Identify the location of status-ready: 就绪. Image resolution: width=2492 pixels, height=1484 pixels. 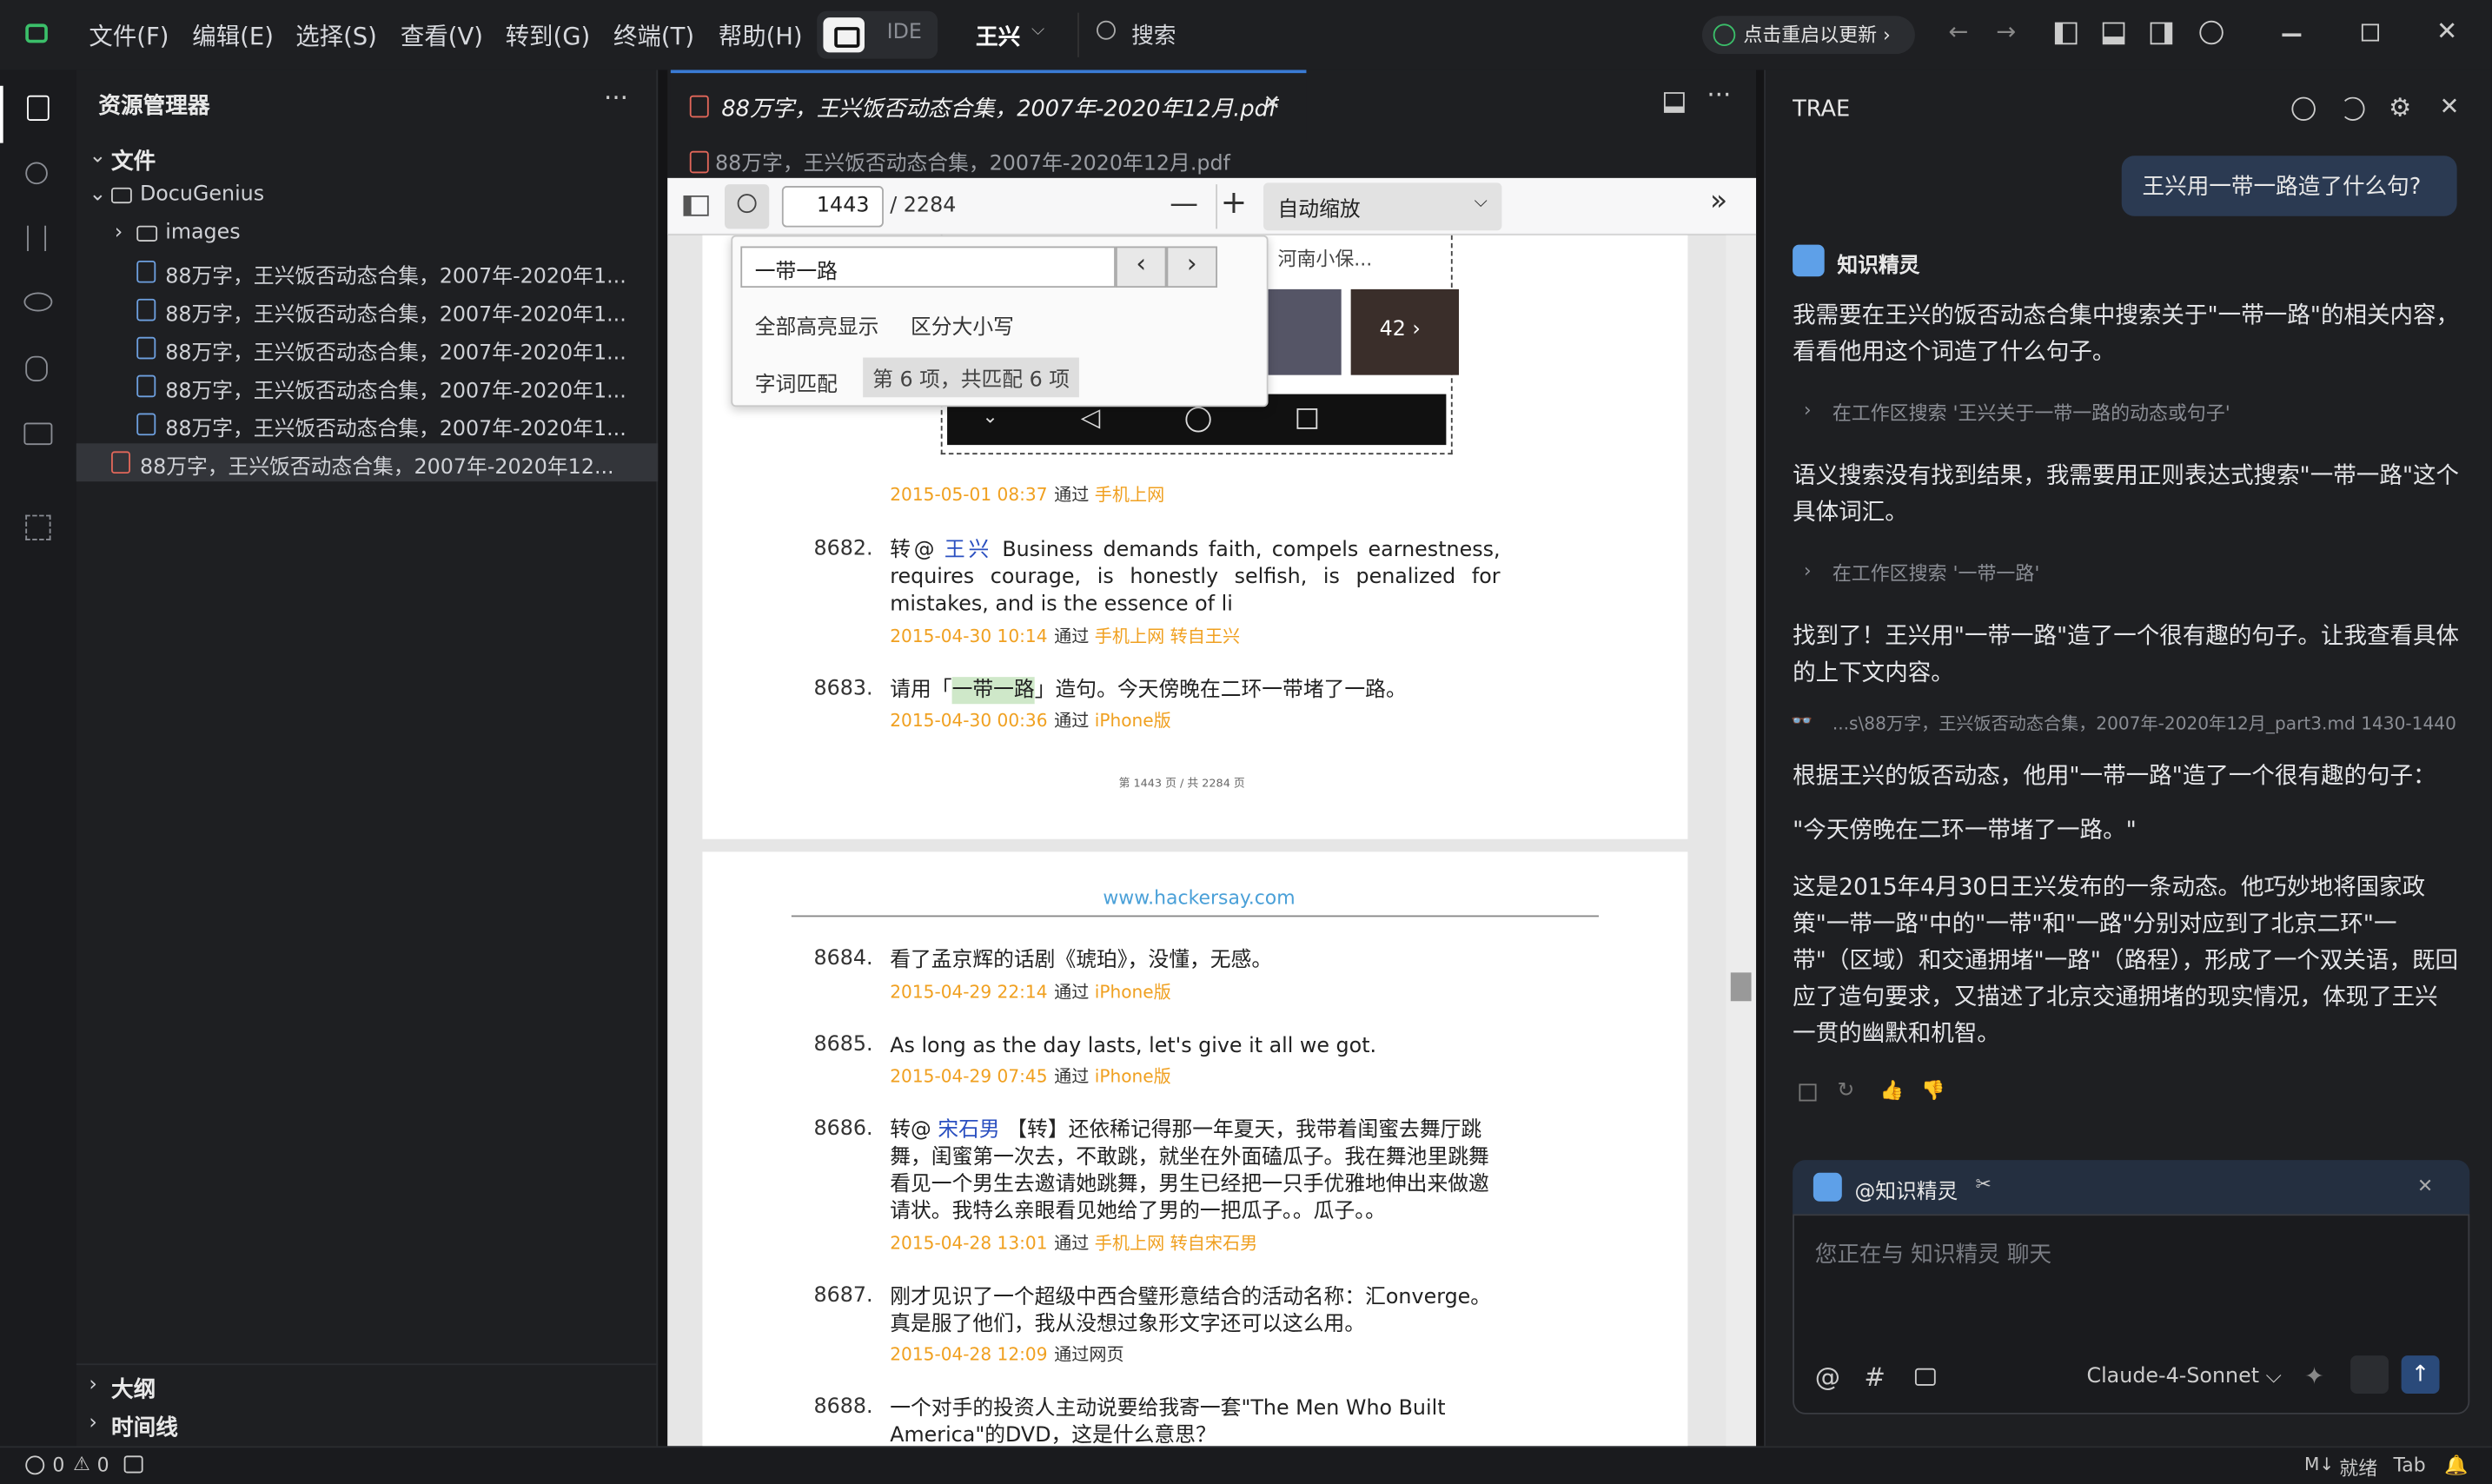
(2358, 1467).